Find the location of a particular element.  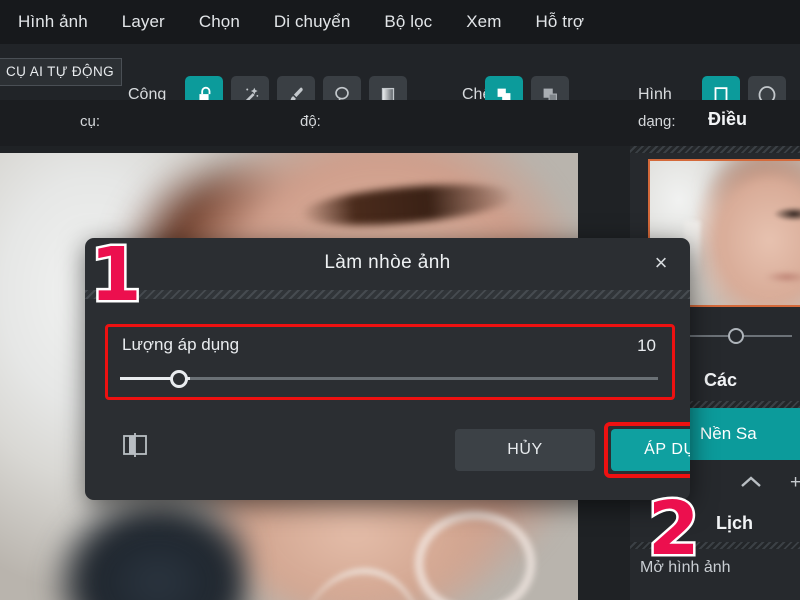

option-do-label: độ: is located at coordinates (310, 121).